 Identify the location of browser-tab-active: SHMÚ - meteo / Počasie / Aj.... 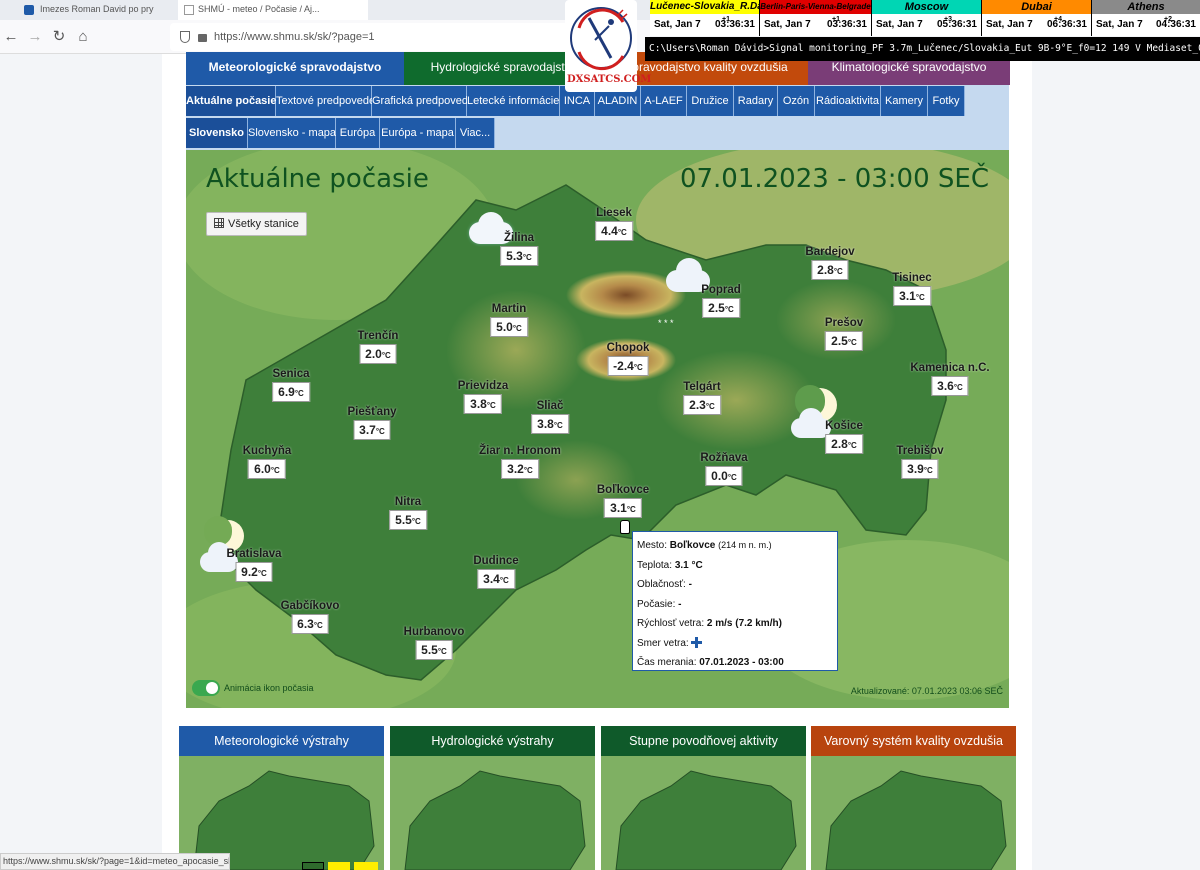
(273, 10).